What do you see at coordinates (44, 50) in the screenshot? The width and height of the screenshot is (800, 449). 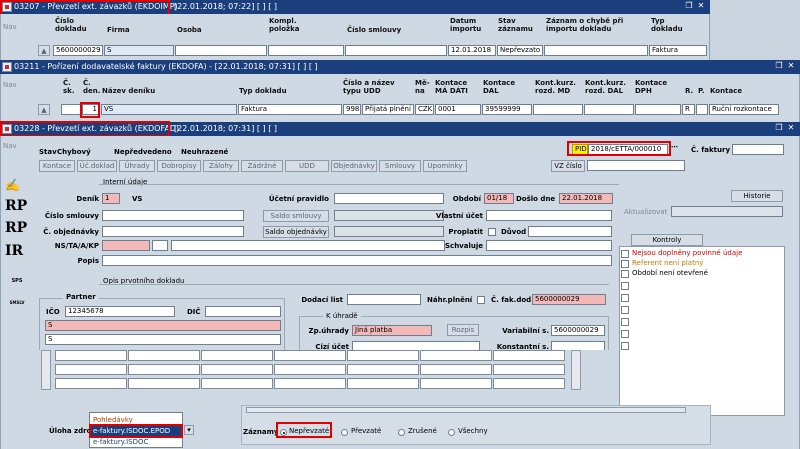 I see `row-selector: ▲` at bounding box center [44, 50].